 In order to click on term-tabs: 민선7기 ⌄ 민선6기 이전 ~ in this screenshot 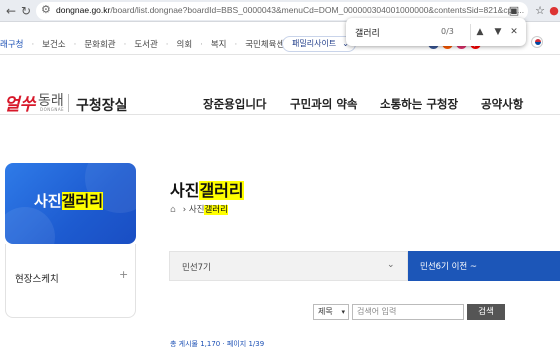, I will do `click(364, 266)`.